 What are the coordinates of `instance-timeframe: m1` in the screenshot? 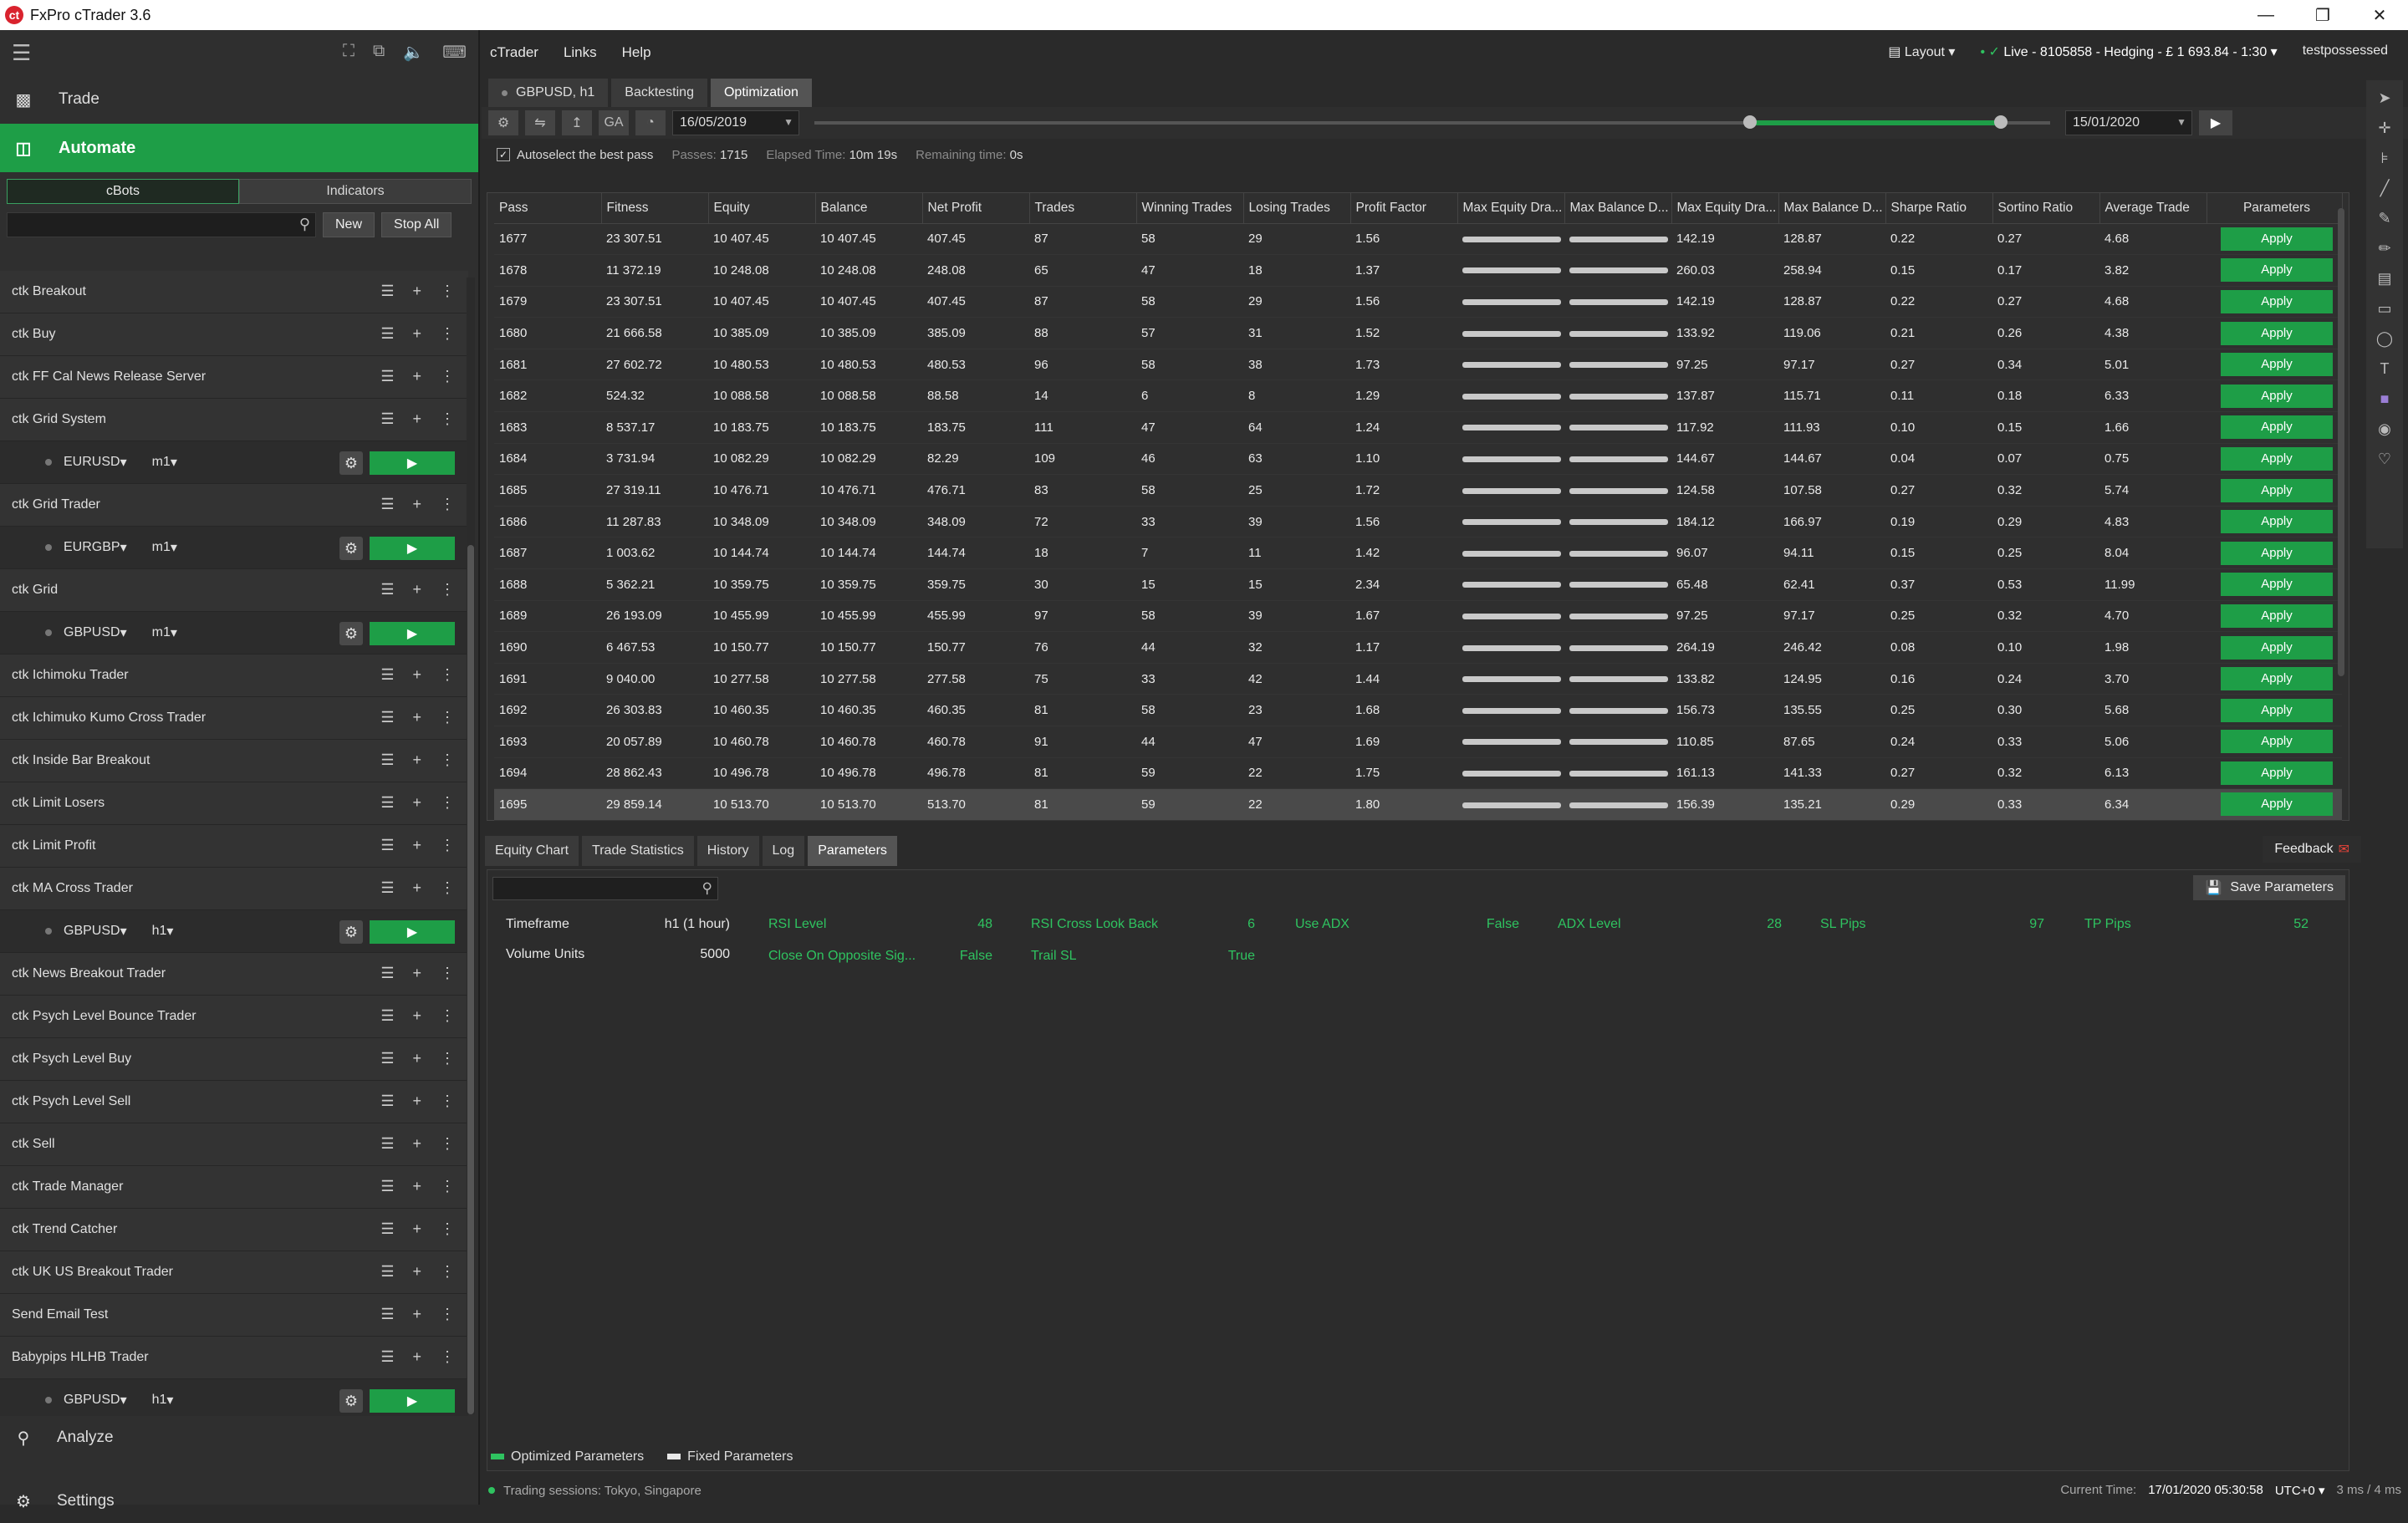 It's located at (162, 632).